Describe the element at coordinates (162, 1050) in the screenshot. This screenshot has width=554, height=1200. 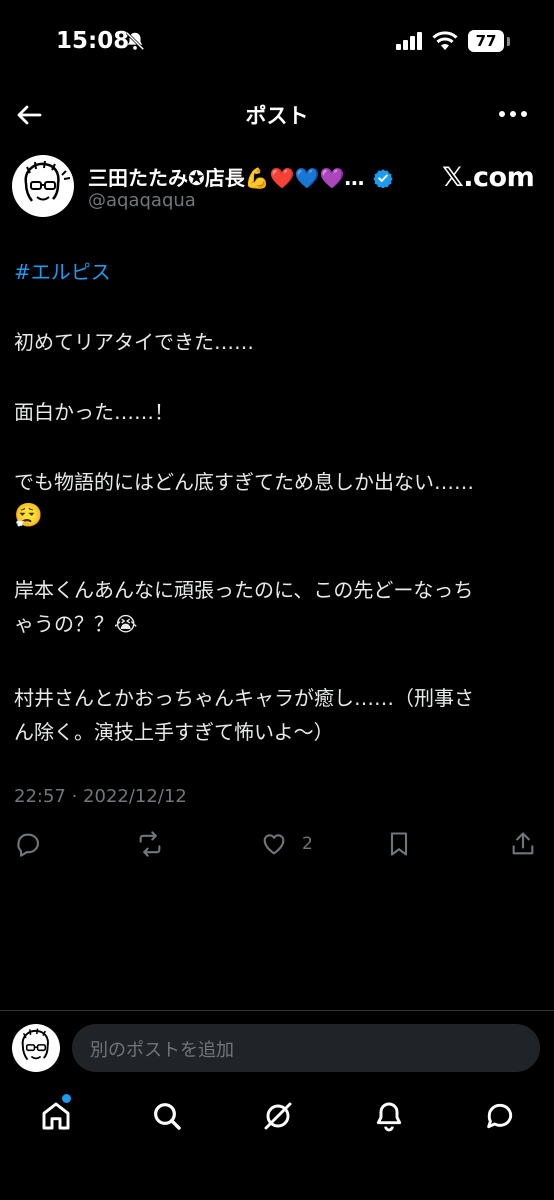
I see `reply-placeholder: 別のポストを追加` at that location.